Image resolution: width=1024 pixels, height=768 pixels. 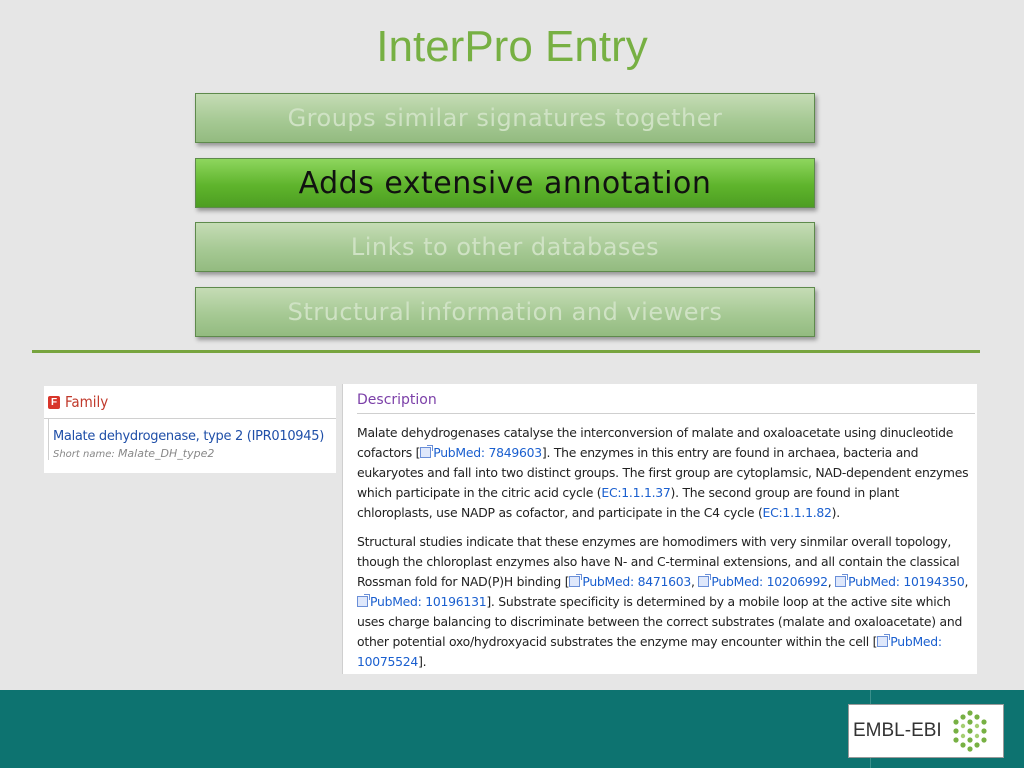 I want to click on box-adds-annotation: Adds extensive annotation, so click(x=505, y=183).